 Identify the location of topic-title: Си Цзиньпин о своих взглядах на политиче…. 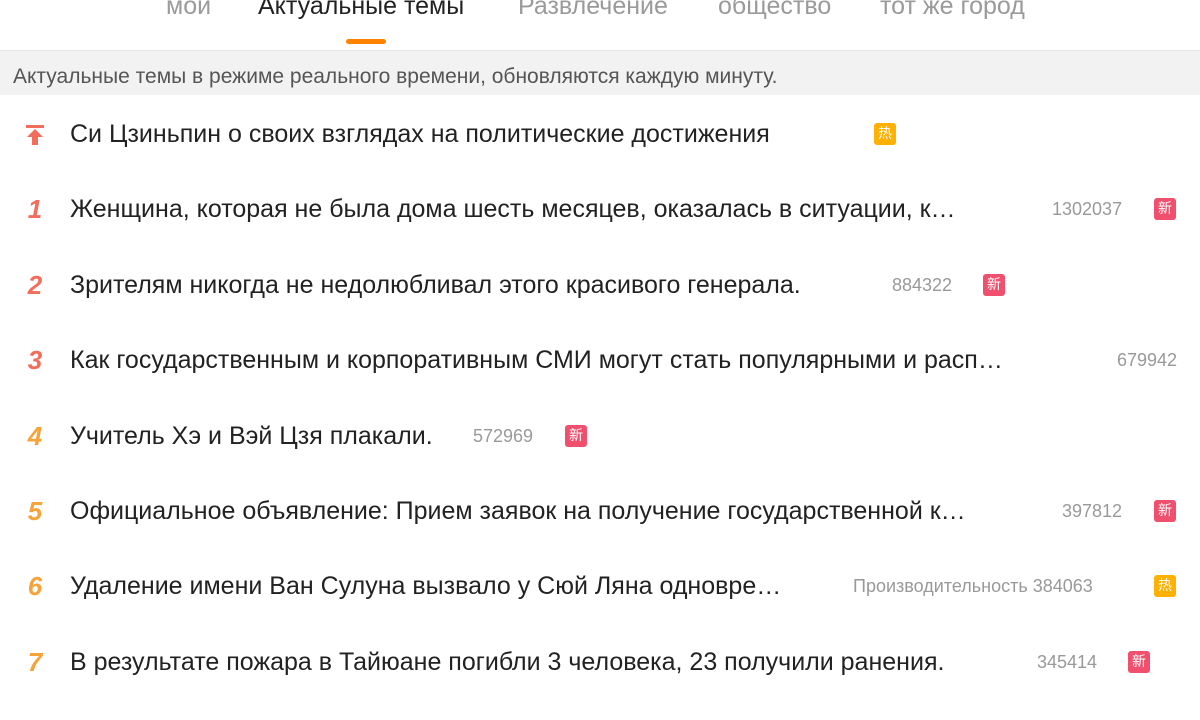
(465, 134).